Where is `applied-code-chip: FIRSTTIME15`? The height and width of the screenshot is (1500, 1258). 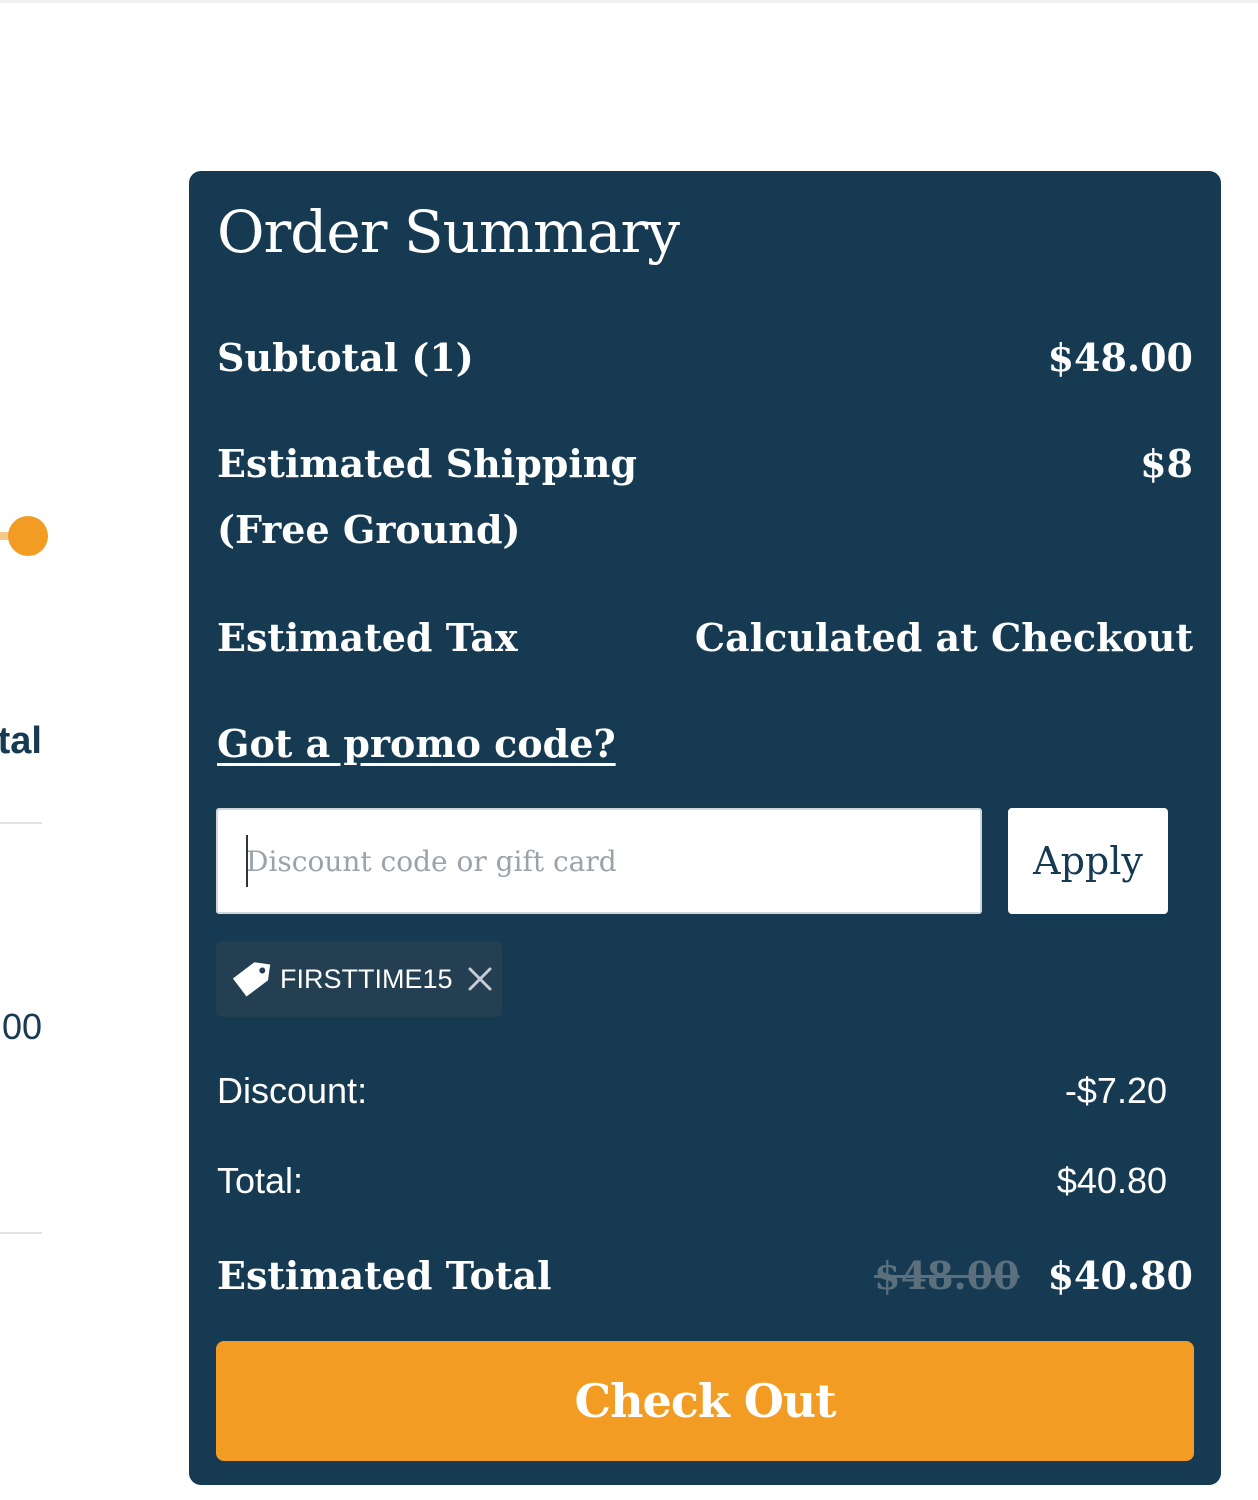 applied-code-chip: FIRSTTIME15 is located at coordinates (359, 979).